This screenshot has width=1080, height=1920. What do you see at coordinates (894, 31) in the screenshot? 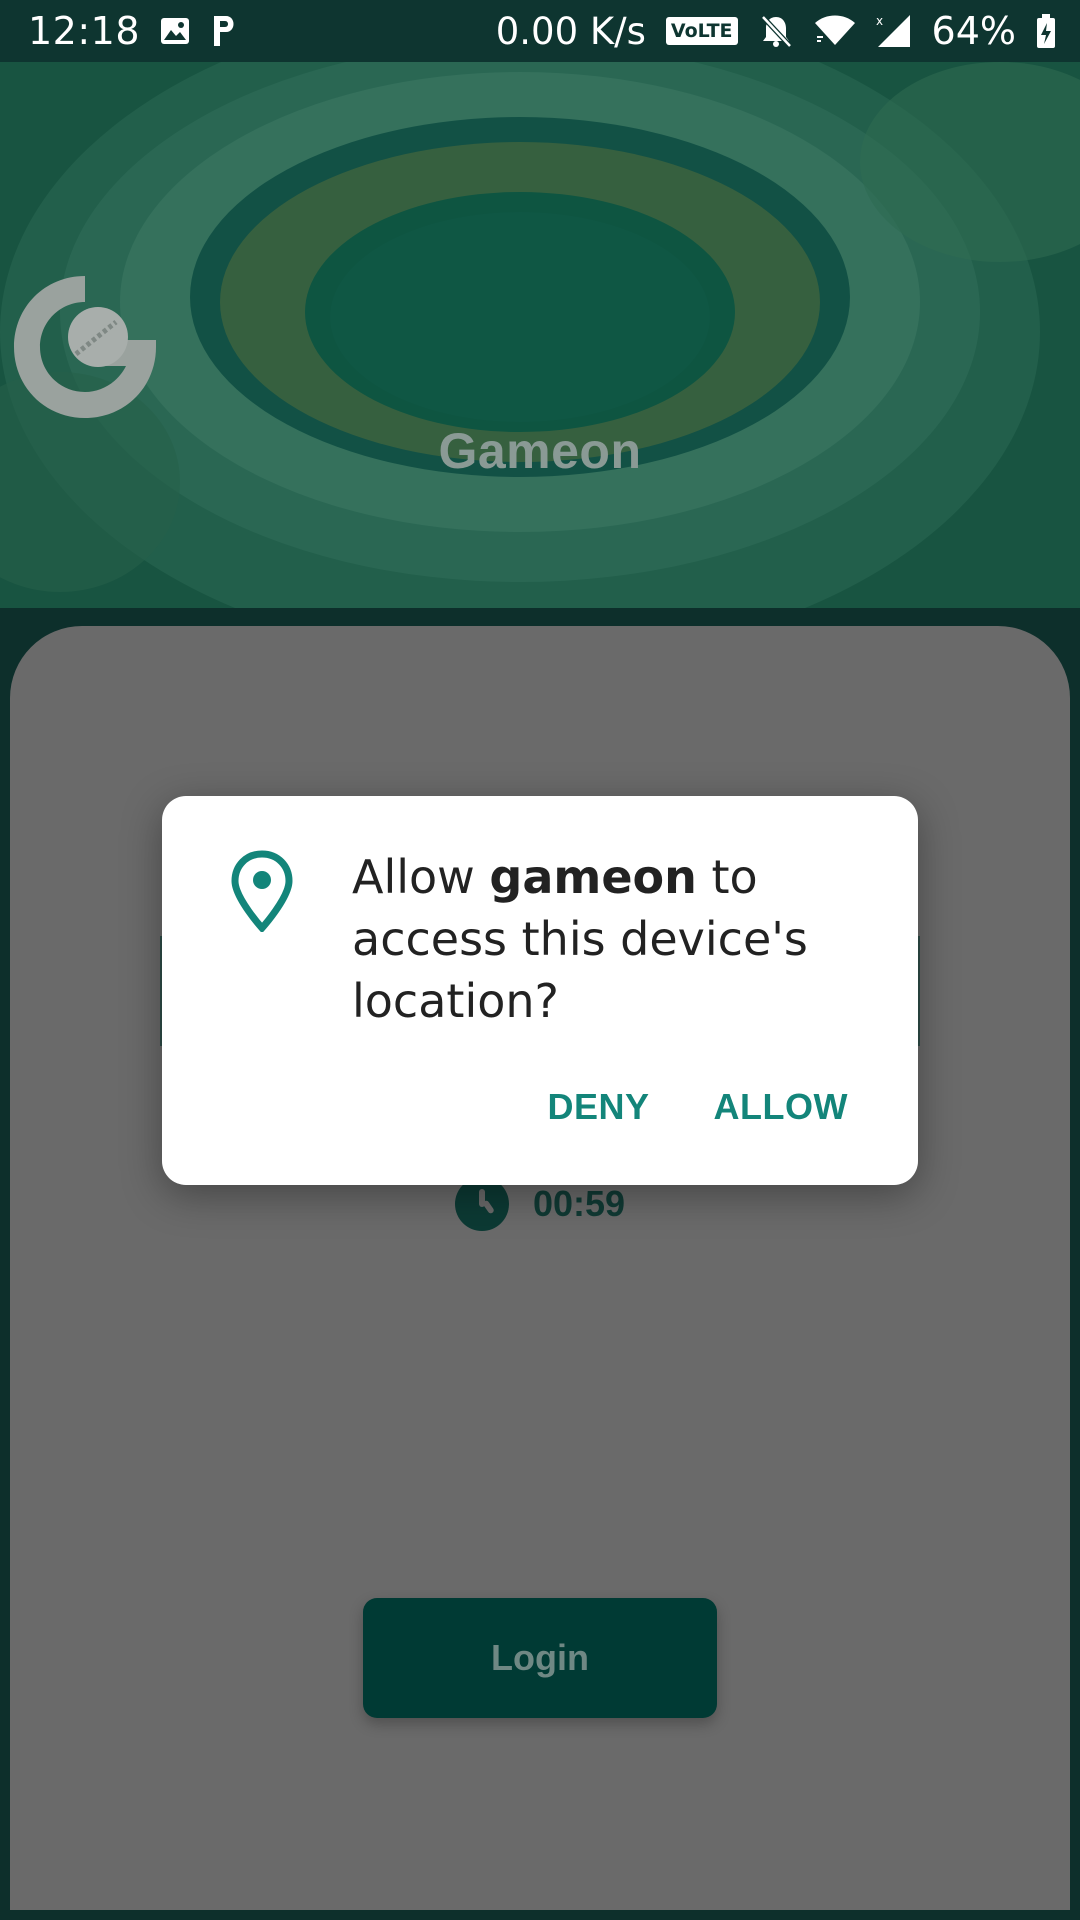
I see `signal-icon: x` at bounding box center [894, 31].